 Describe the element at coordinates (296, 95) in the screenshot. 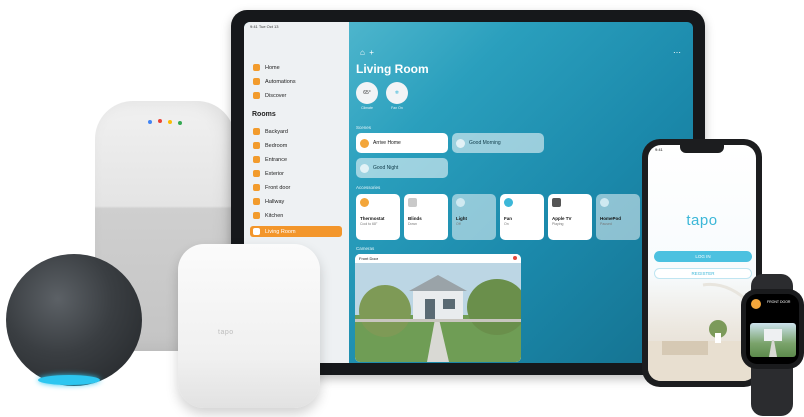

I see `sidebar-item-discover: Discover` at that location.